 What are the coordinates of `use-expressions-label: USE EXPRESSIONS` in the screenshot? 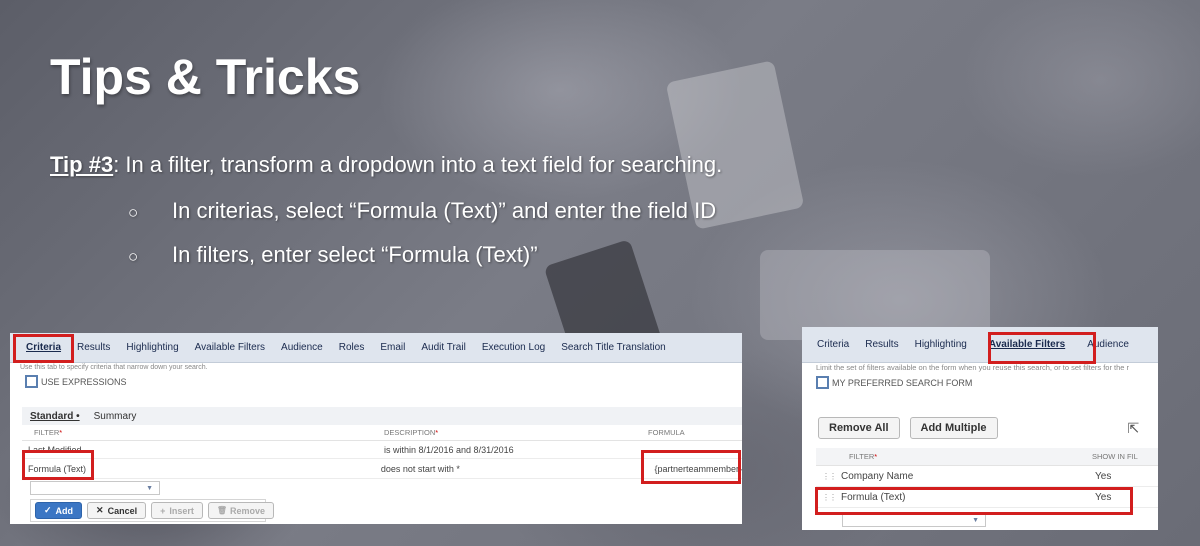 It's located at (84, 381).